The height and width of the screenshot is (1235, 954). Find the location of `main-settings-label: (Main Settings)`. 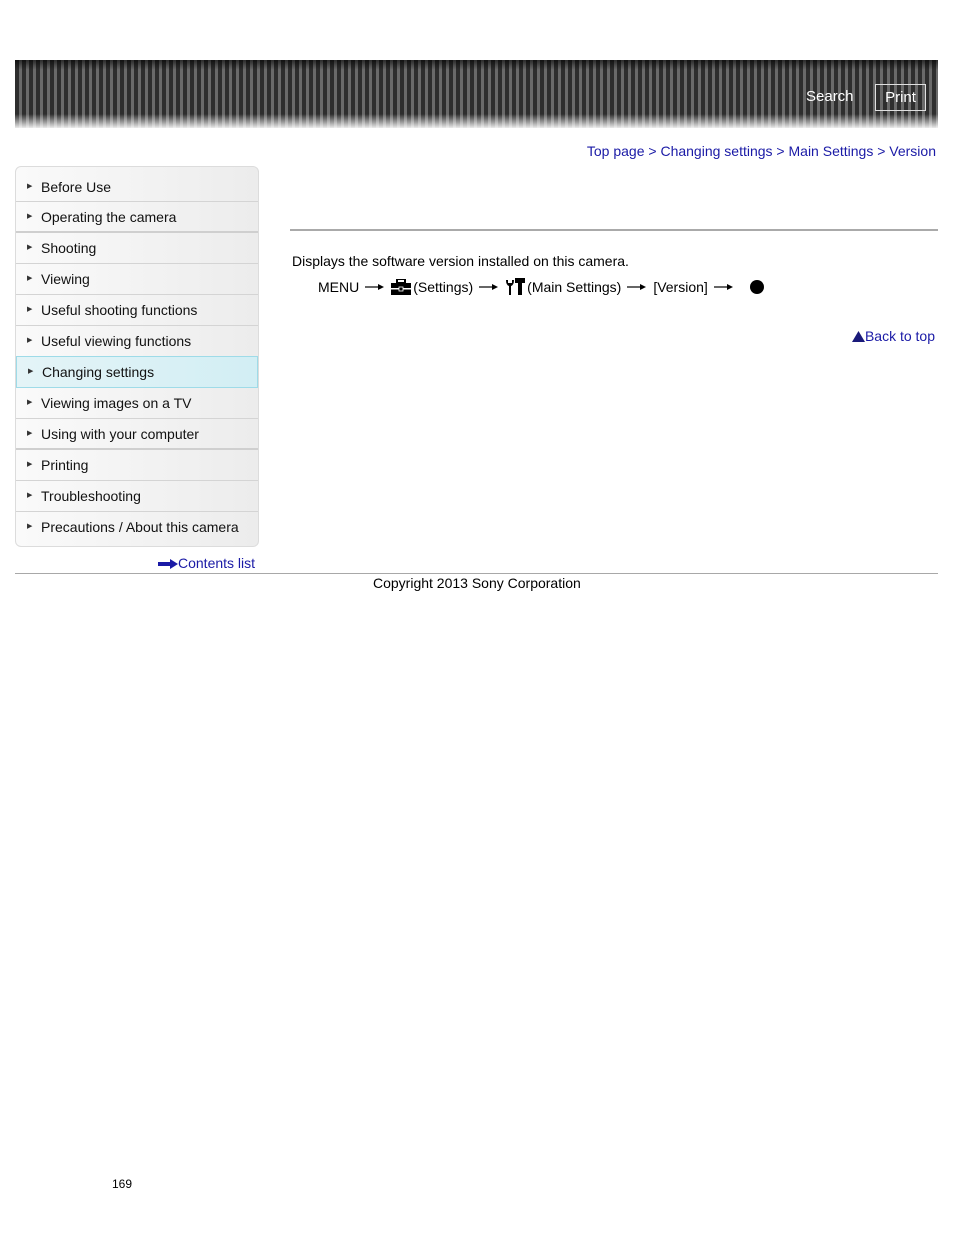

main-settings-label: (Main Settings) is located at coordinates (574, 286).